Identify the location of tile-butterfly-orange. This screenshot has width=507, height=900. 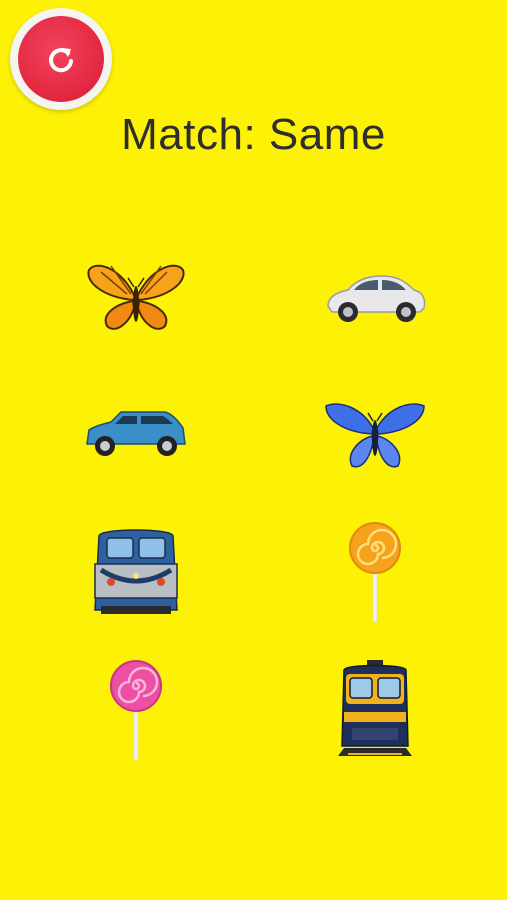
(136, 297).